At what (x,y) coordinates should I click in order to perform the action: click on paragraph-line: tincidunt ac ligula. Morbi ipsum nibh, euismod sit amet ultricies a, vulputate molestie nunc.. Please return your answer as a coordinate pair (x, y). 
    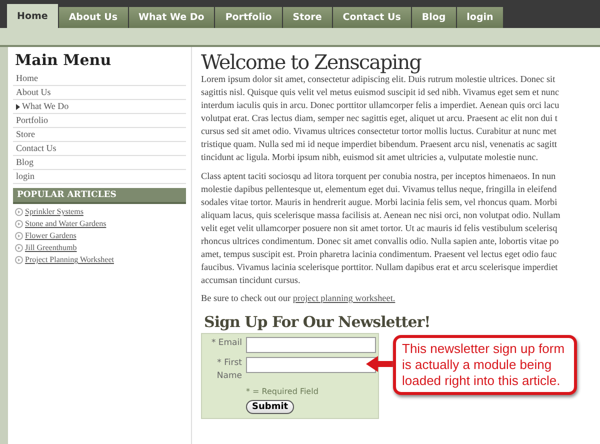
    Looking at the image, I should click on (370, 157).